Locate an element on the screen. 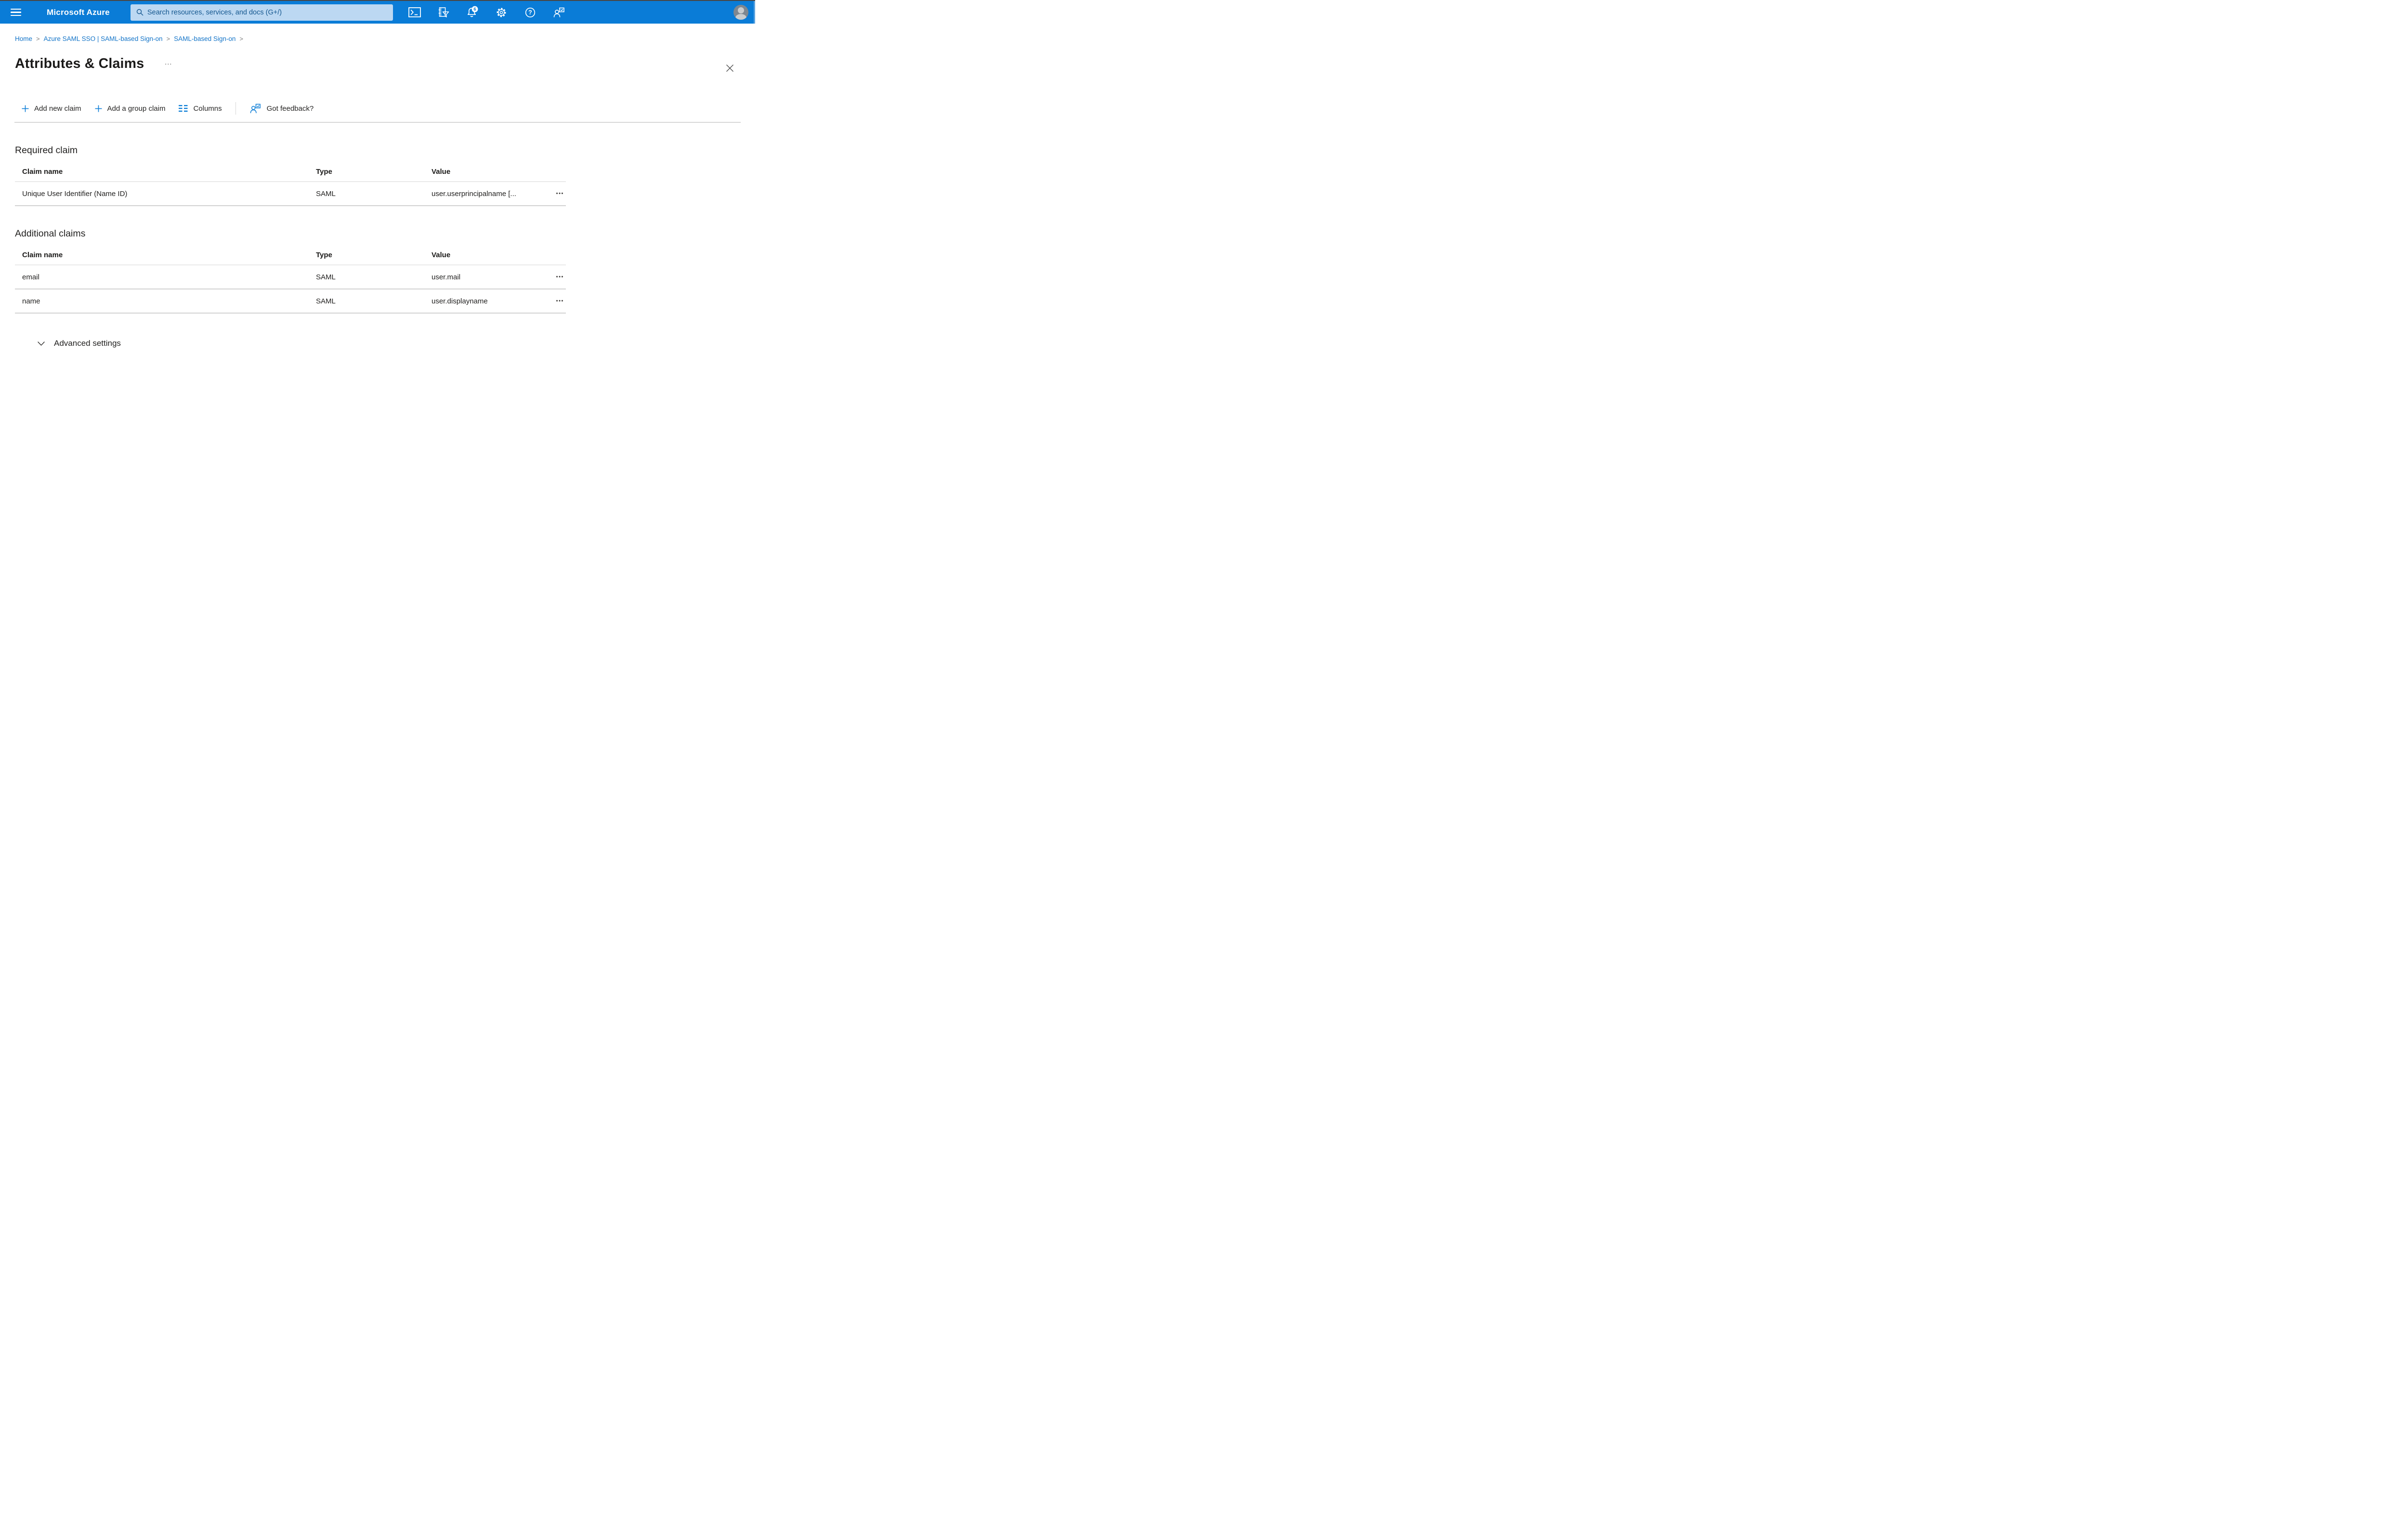 The height and width of the screenshot is (1523, 2408). hamburger-icon is located at coordinates (16, 9).